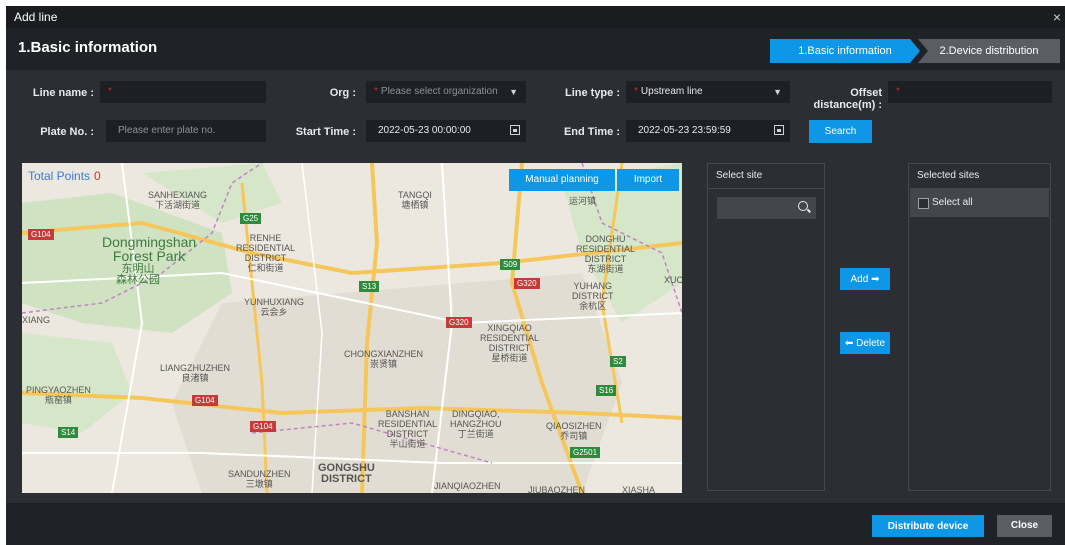 Image resolution: width=1065 pixels, height=545 pixels. What do you see at coordinates (59, 176) in the screenshot?
I see `total-points-label: Total Points` at bounding box center [59, 176].